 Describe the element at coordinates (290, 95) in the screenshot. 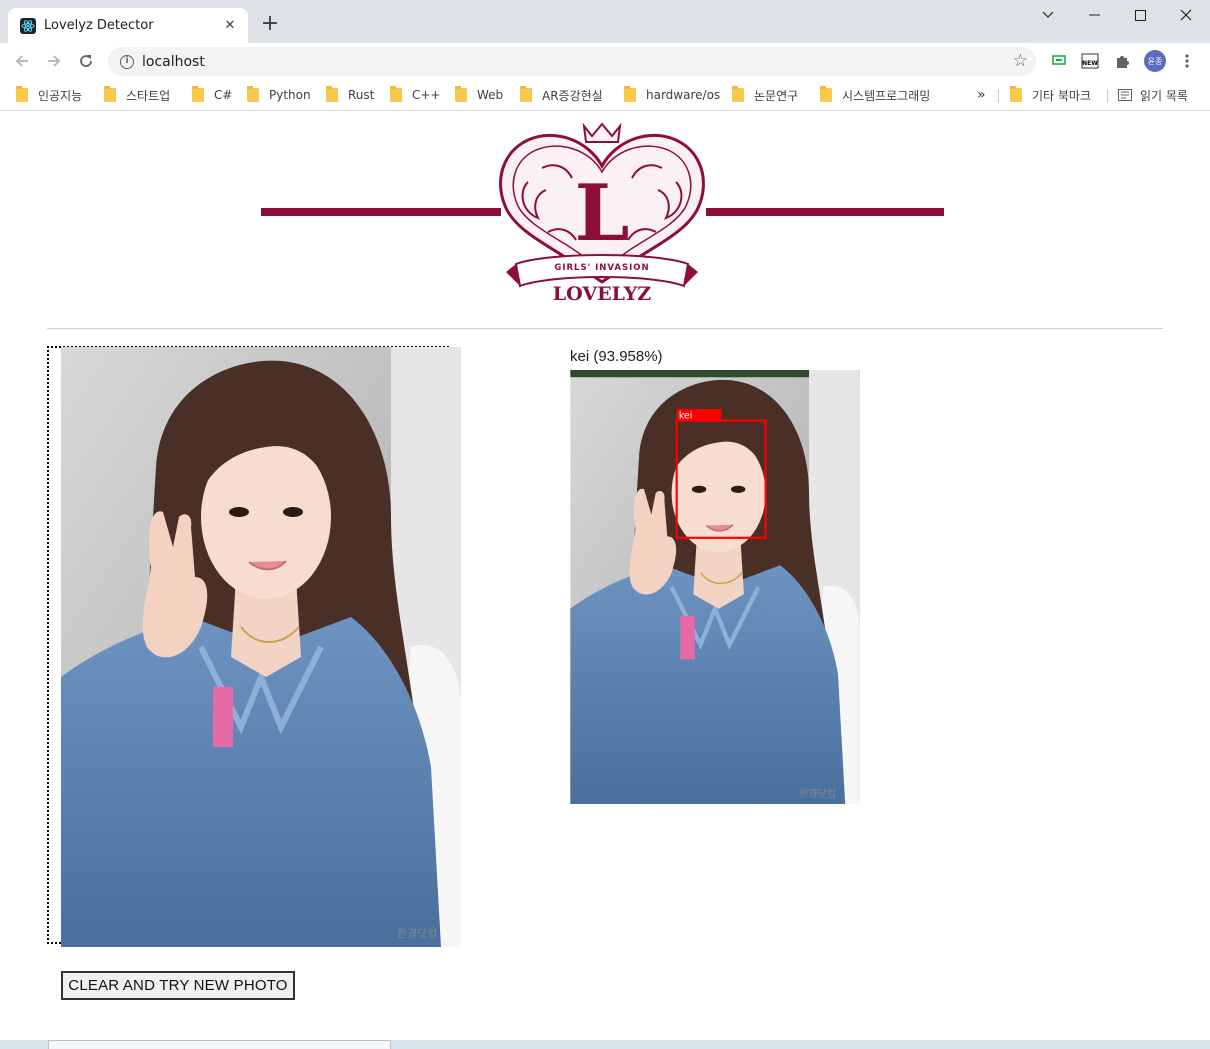

I see `bookmark-label: Python` at that location.